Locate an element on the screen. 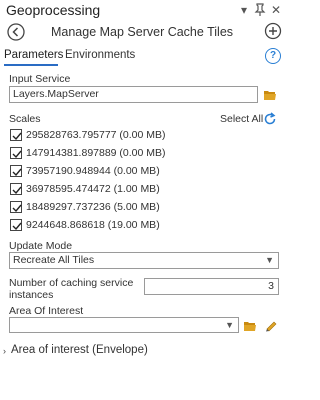 This screenshot has width=320, height=400. area-of-interest-select: ▼ is located at coordinates (124, 325).